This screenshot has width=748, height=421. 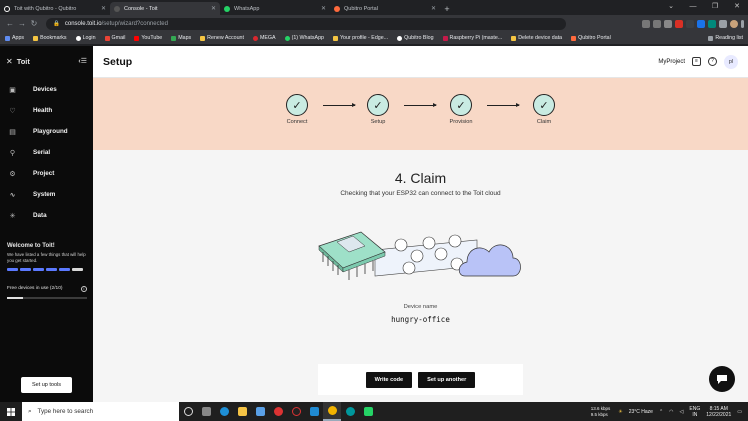 What do you see at coordinates (693, 6) in the screenshot?
I see `minimize-icon: —` at bounding box center [693, 6].